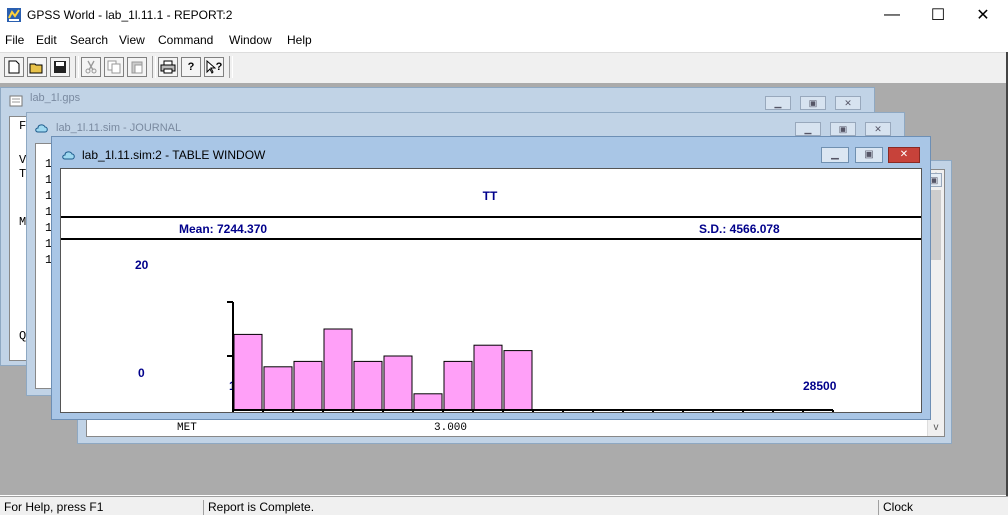 This screenshot has height=515, width=1008. Describe the element at coordinates (142, 265) in the screenshot. I see `y-max-label: 20` at that location.